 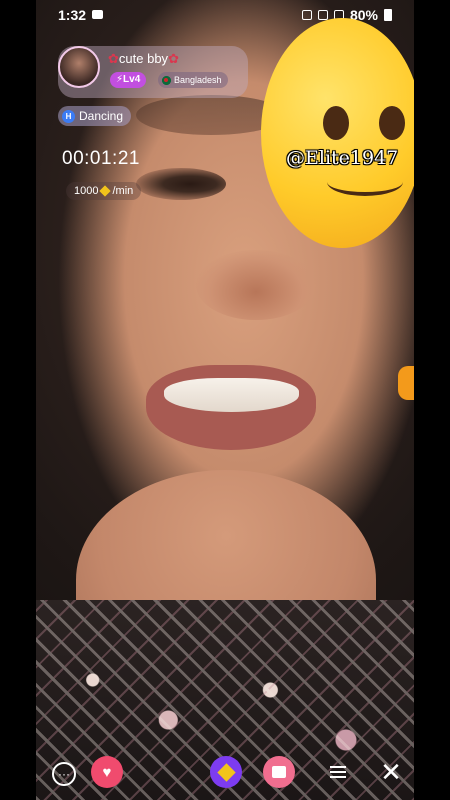 What do you see at coordinates (97, 14) in the screenshot?
I see `camera-icon` at bounding box center [97, 14].